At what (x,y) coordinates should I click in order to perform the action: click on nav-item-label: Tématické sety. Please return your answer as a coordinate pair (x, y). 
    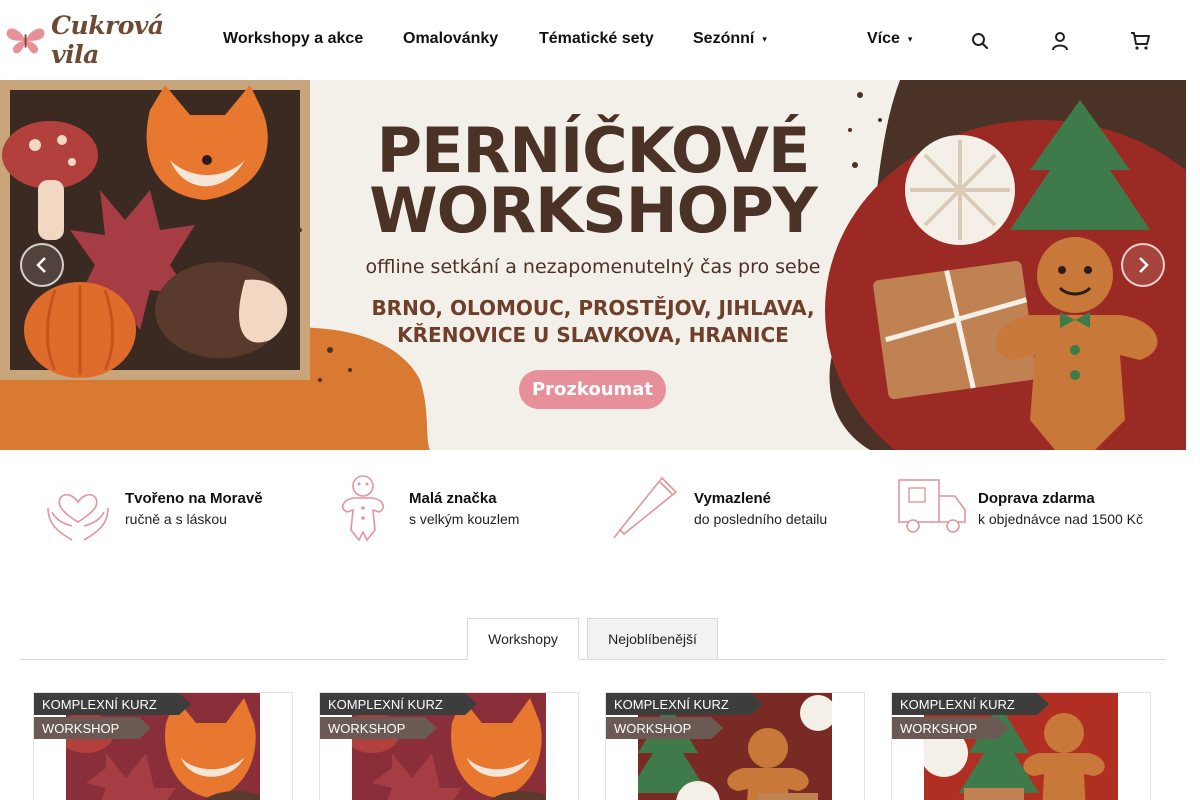
    Looking at the image, I should click on (596, 38).